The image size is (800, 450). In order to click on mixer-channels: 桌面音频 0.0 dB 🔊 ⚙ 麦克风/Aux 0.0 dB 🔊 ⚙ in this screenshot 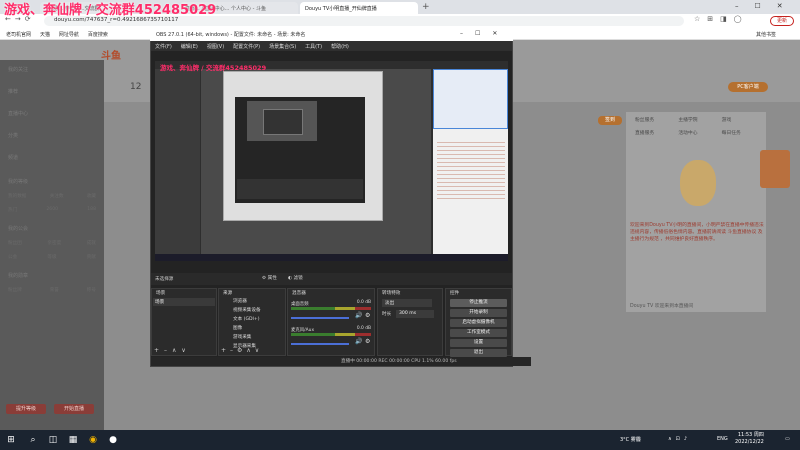, I will do `click(331, 325)`.